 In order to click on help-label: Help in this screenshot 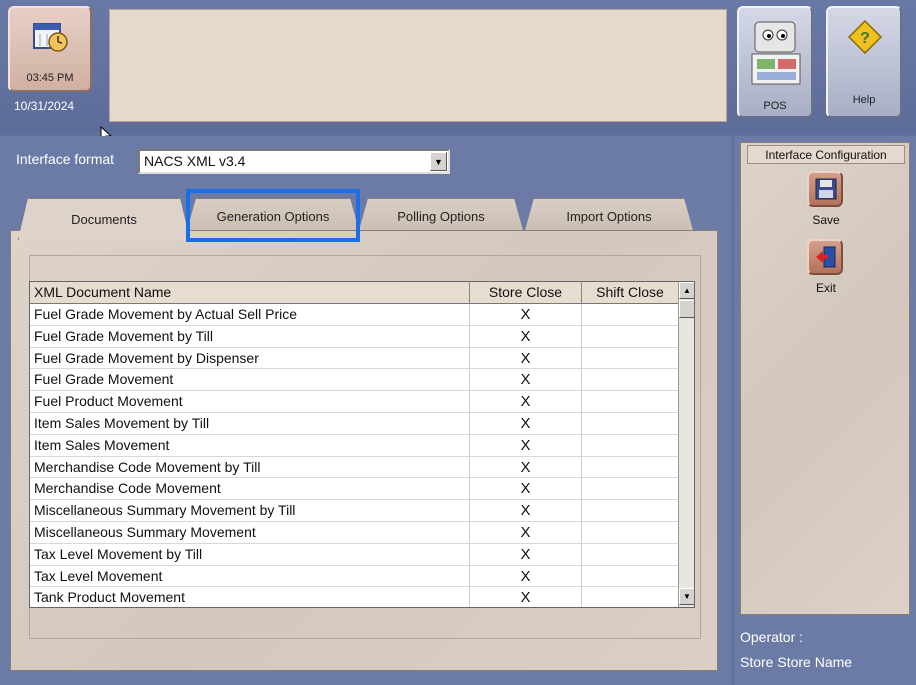, I will do `click(864, 100)`.